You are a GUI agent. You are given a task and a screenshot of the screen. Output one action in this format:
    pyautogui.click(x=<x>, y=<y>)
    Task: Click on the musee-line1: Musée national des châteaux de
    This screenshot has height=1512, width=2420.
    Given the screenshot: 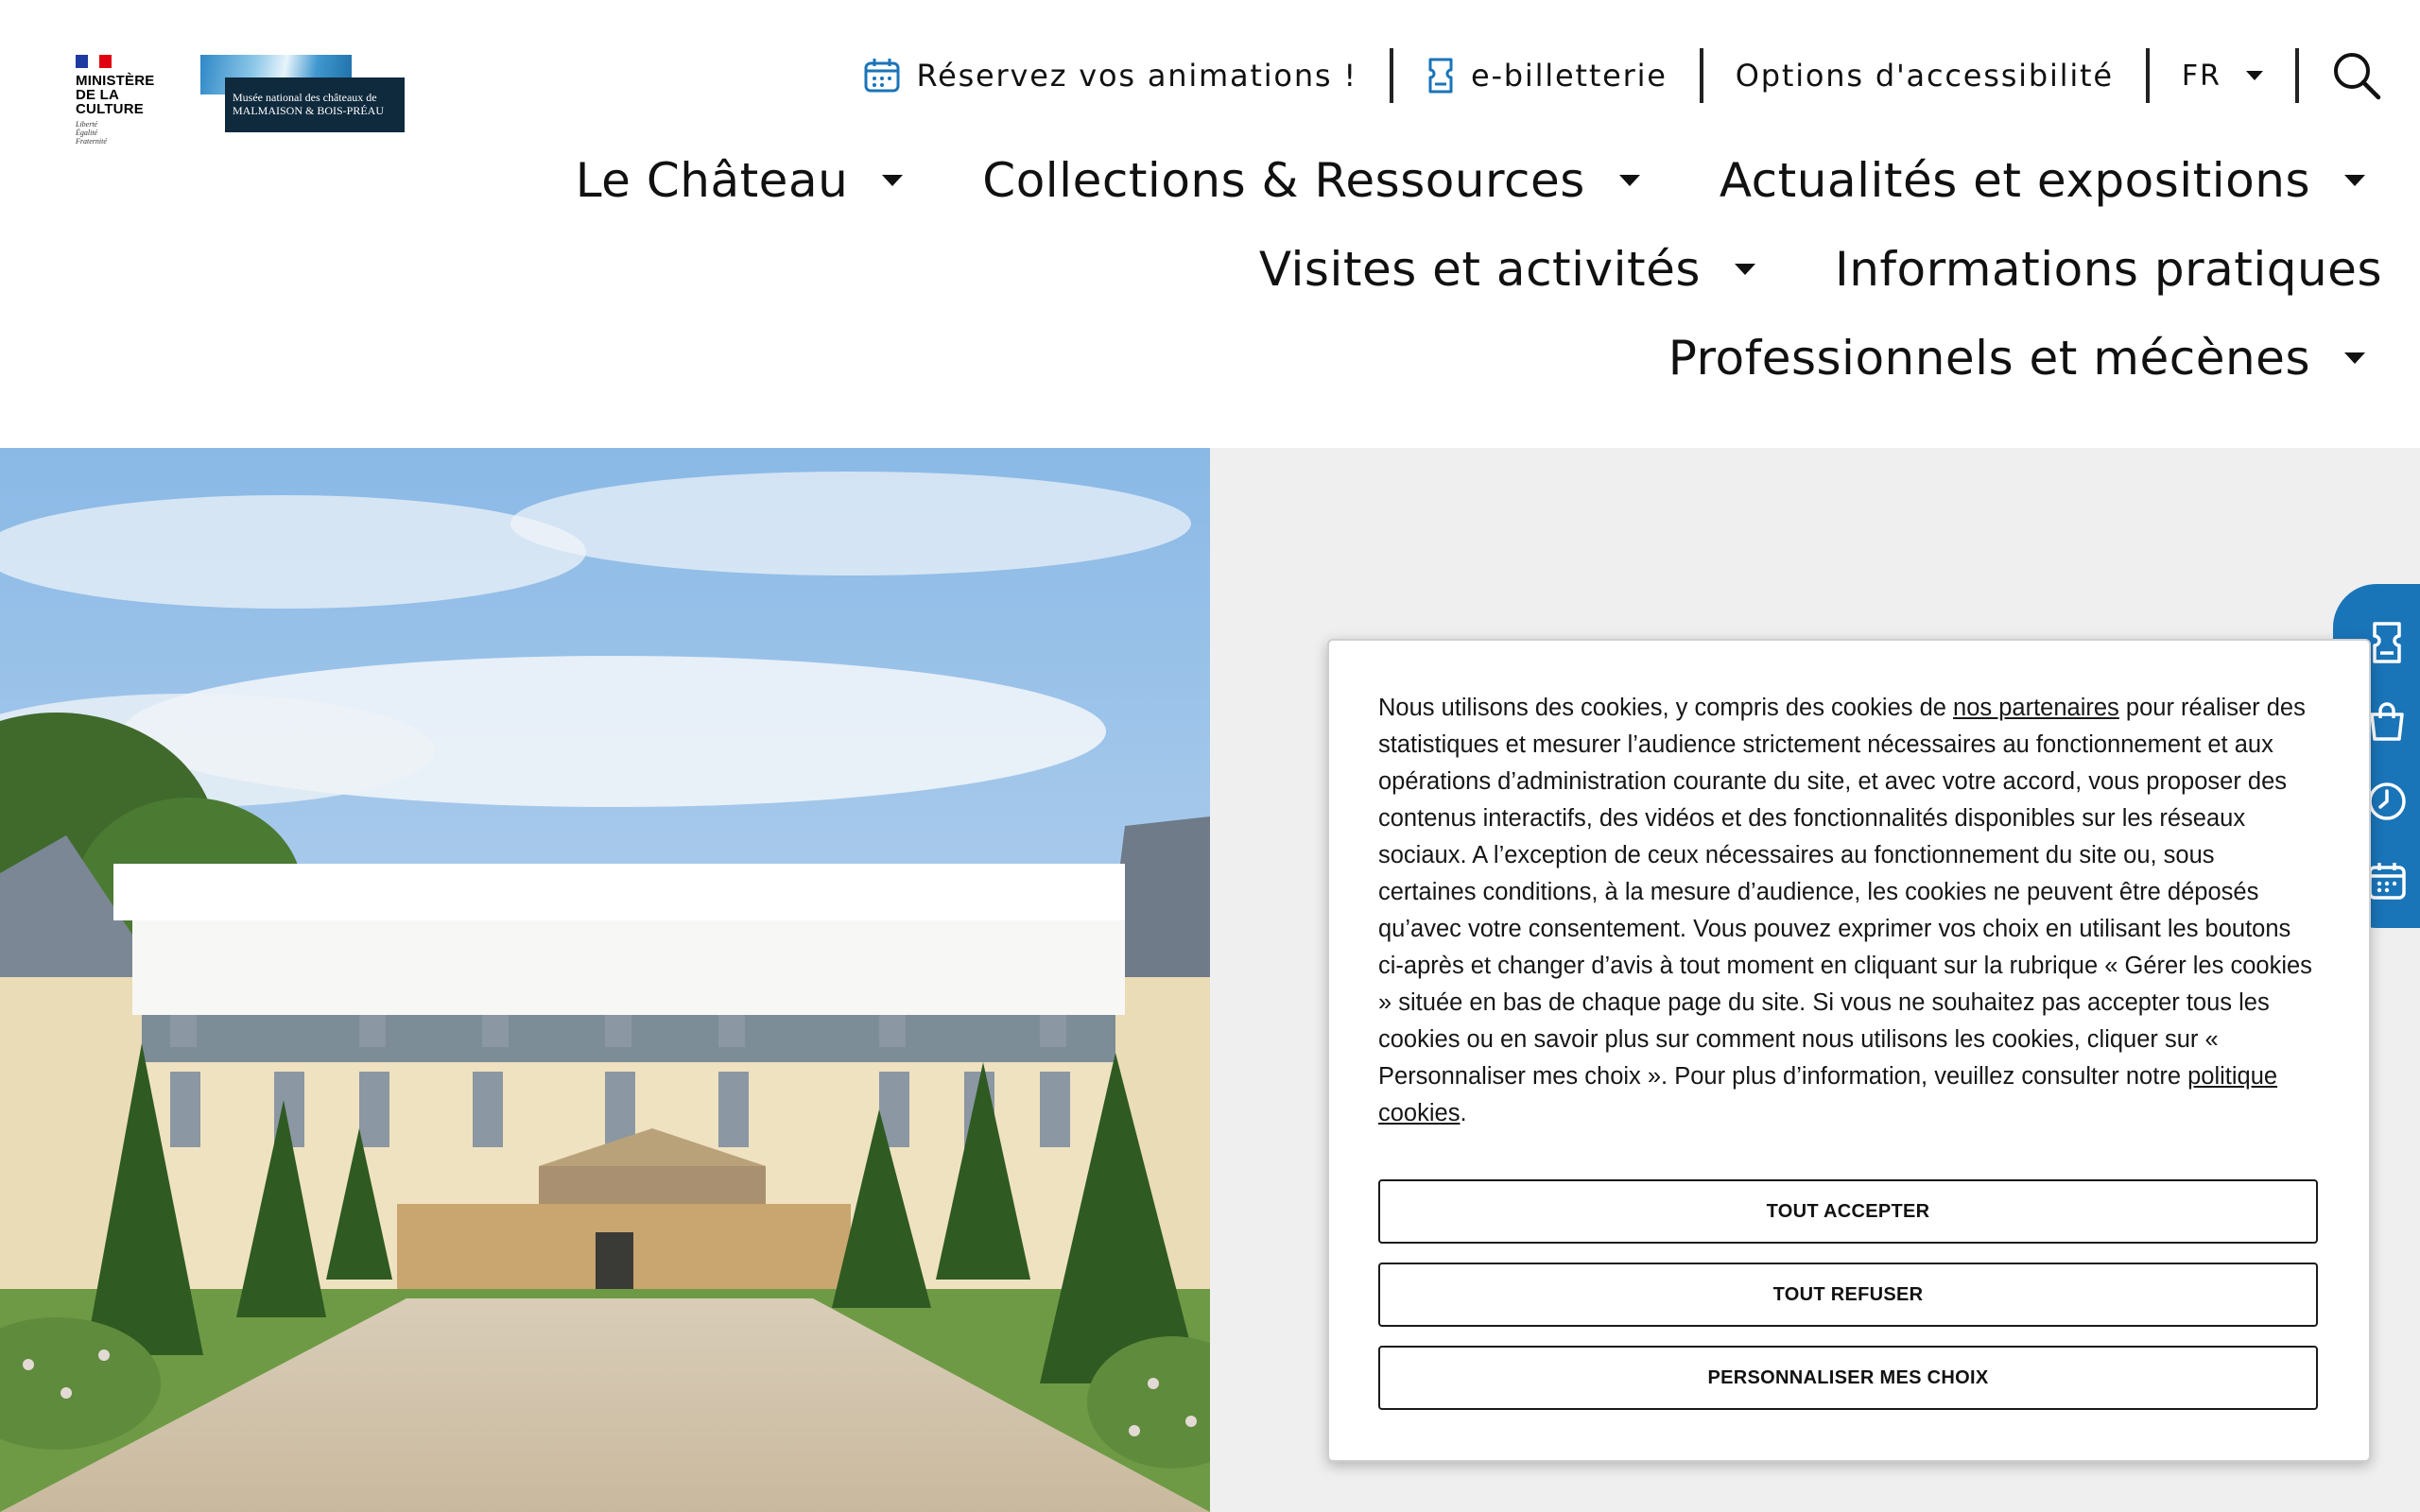 What is the action you would take?
    pyautogui.click(x=305, y=97)
    